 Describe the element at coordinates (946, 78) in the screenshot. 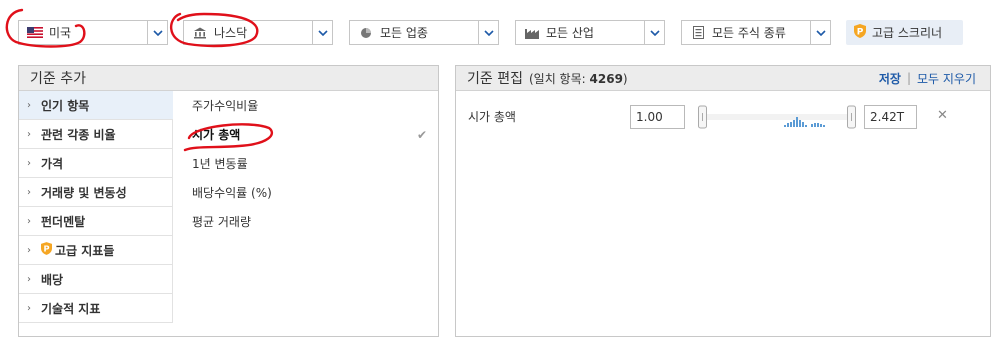

I see `clear-all-link: 모두 지우기` at that location.